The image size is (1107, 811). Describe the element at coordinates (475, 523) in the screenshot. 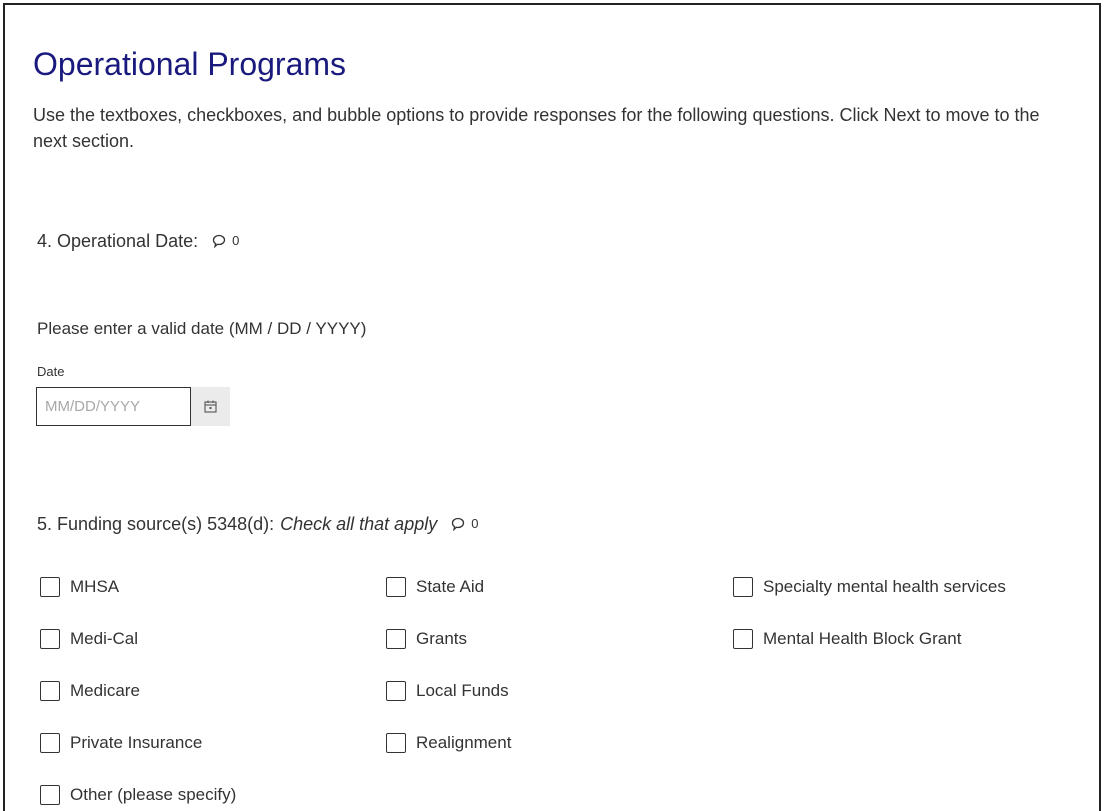

I see `question-5-comment-count: 0` at that location.